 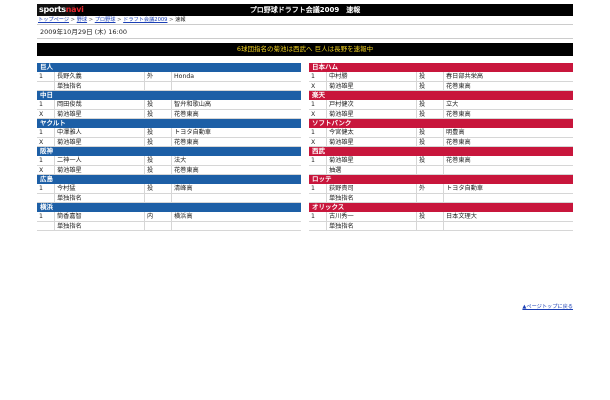 I want to click on team-block: 阪神 1 二神一人投法大 X 菊池雄星投花巻東高, so click(x=169, y=161).